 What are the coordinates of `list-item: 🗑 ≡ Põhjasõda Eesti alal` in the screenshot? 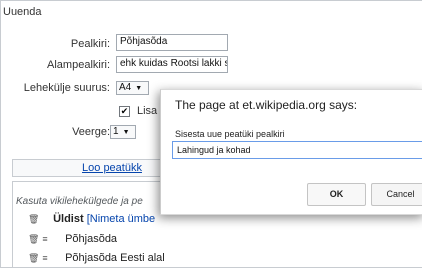 It's located at (96, 258).